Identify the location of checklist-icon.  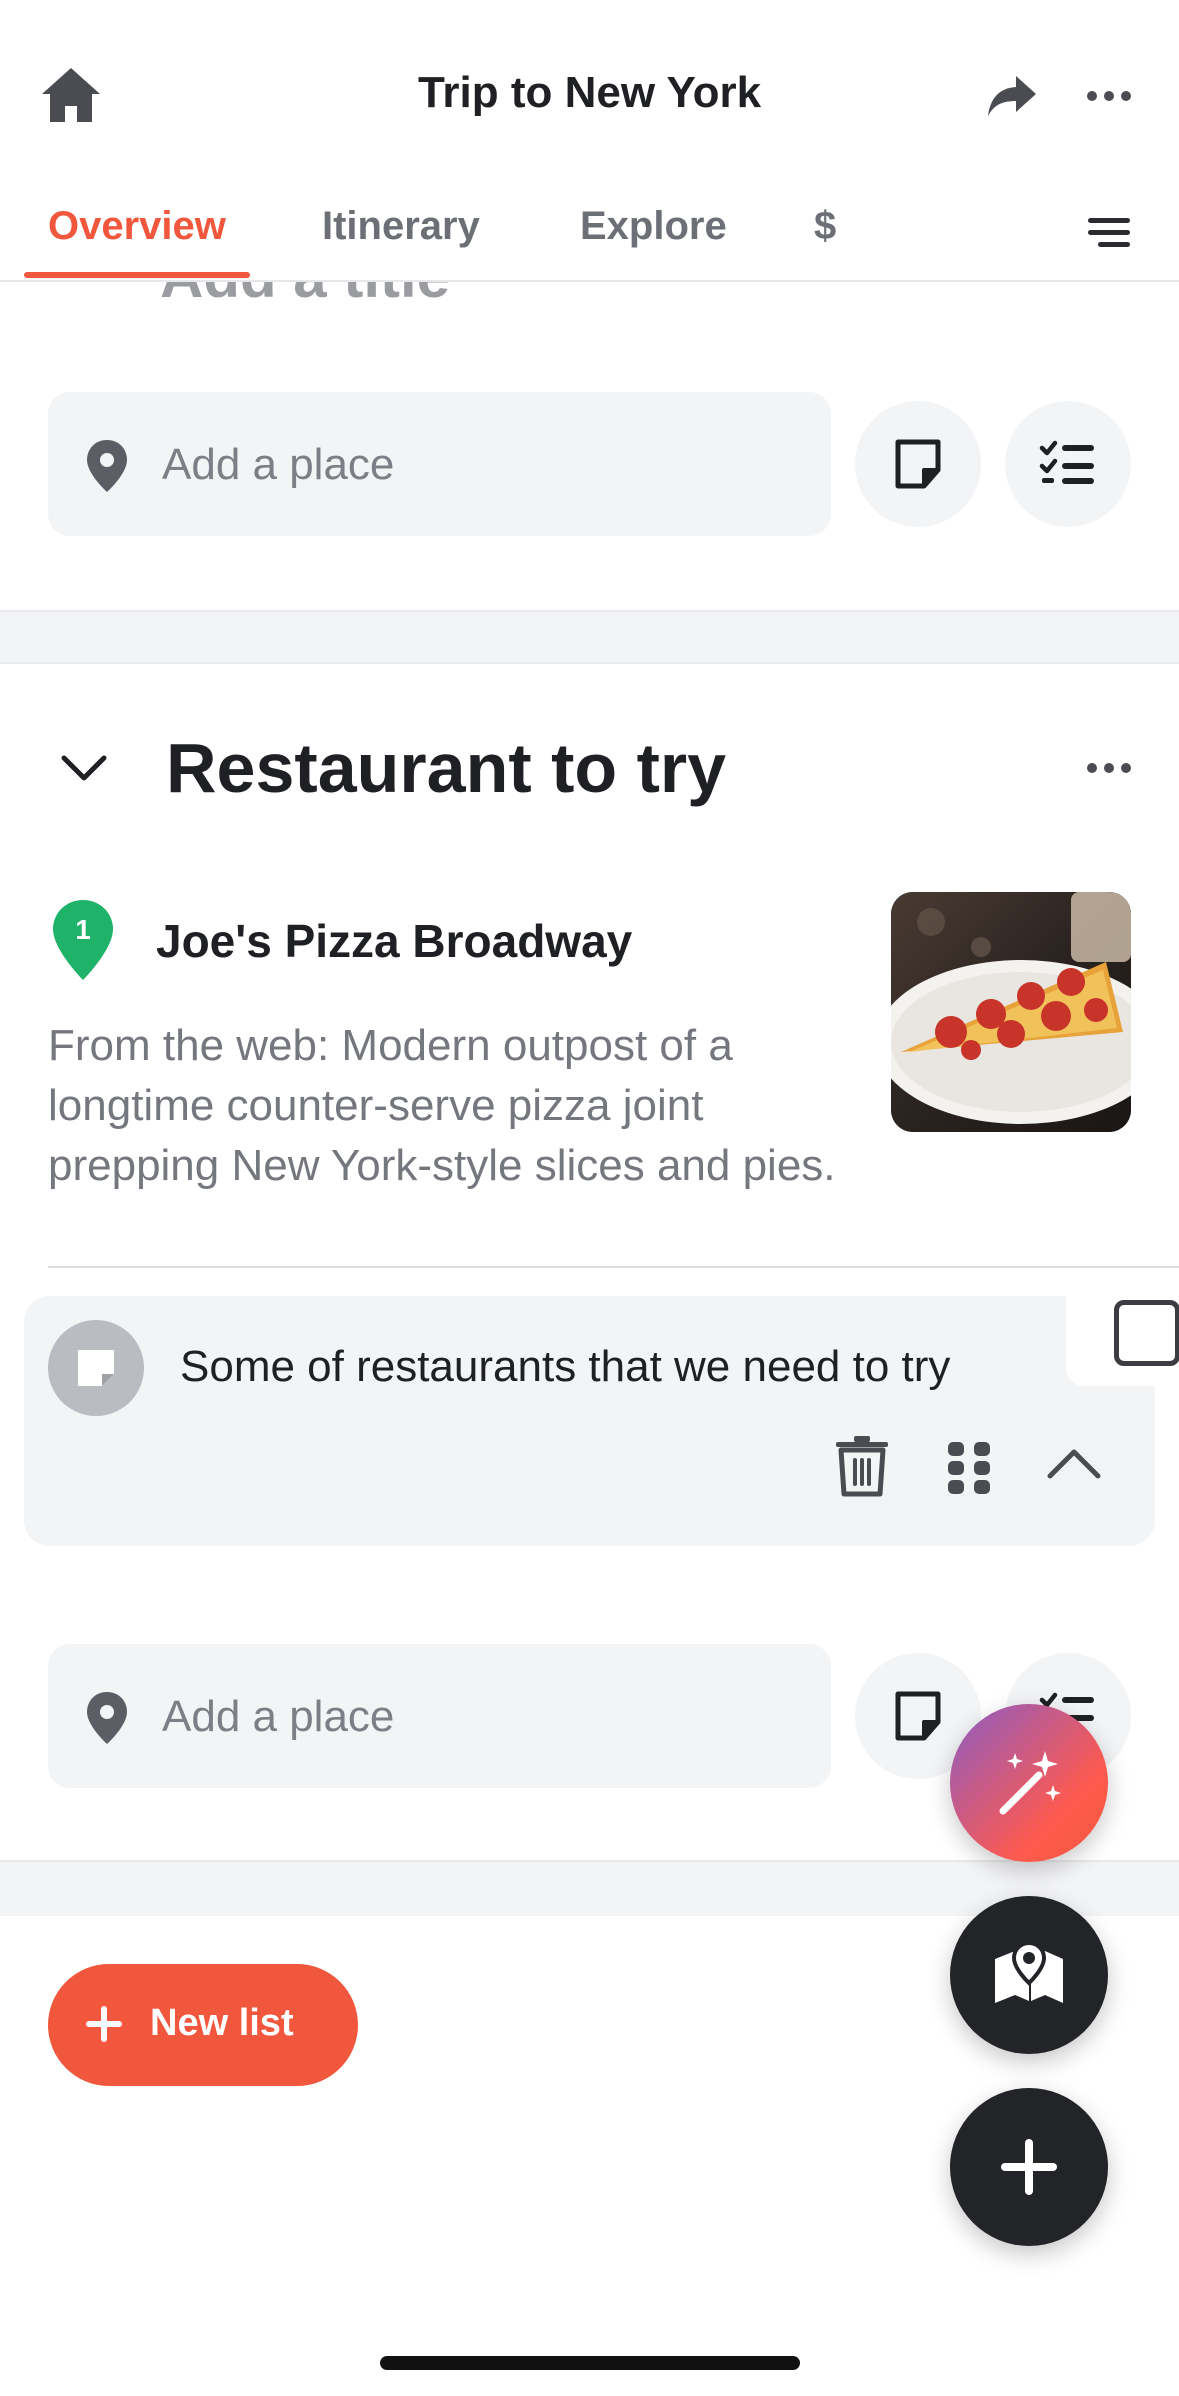
(1066, 462).